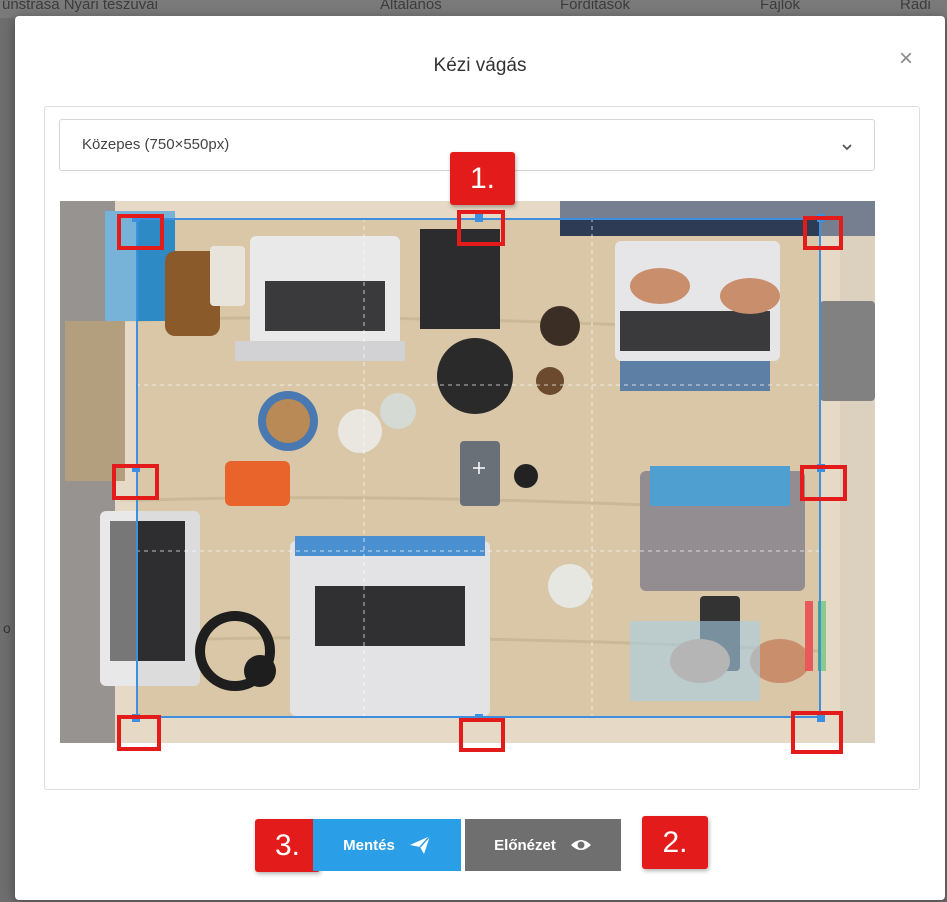 The image size is (947, 902). I want to click on preview-button: Előnézet, so click(543, 845).